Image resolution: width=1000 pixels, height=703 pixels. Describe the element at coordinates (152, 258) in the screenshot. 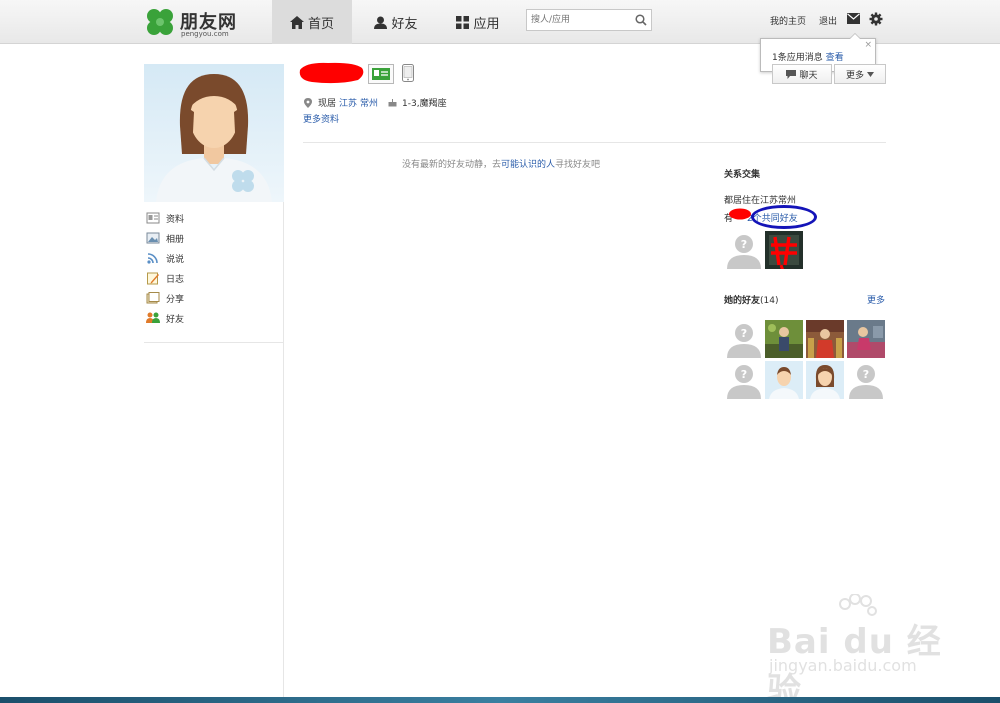

I see `rss-icon` at that location.